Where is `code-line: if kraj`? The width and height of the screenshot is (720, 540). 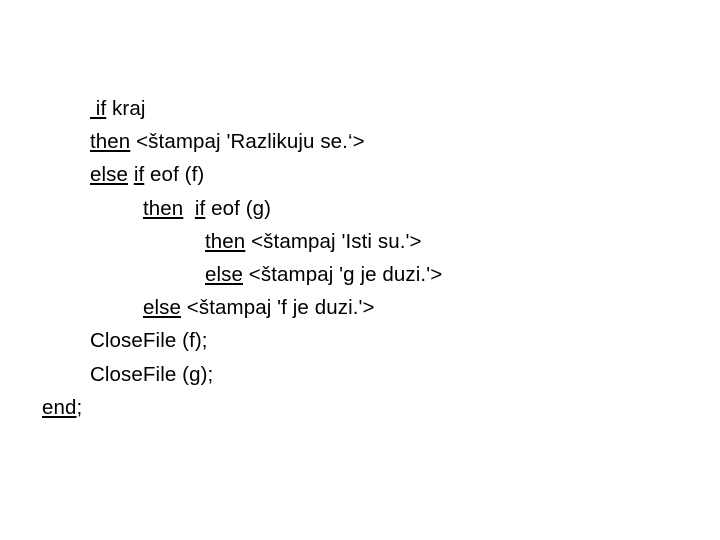
code-line: if kraj is located at coordinates (360, 108).